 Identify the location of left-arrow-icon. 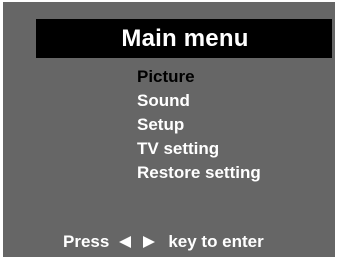
(125, 242).